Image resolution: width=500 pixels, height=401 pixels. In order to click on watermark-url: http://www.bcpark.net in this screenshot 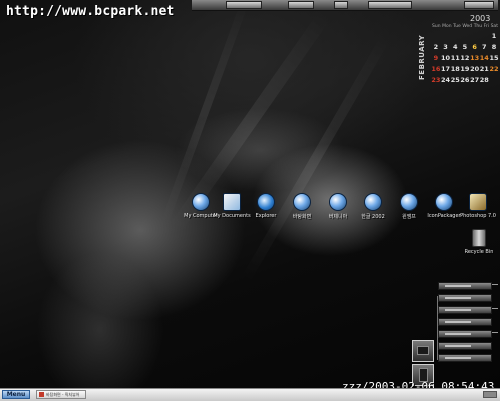, I will do `click(90, 11)`.